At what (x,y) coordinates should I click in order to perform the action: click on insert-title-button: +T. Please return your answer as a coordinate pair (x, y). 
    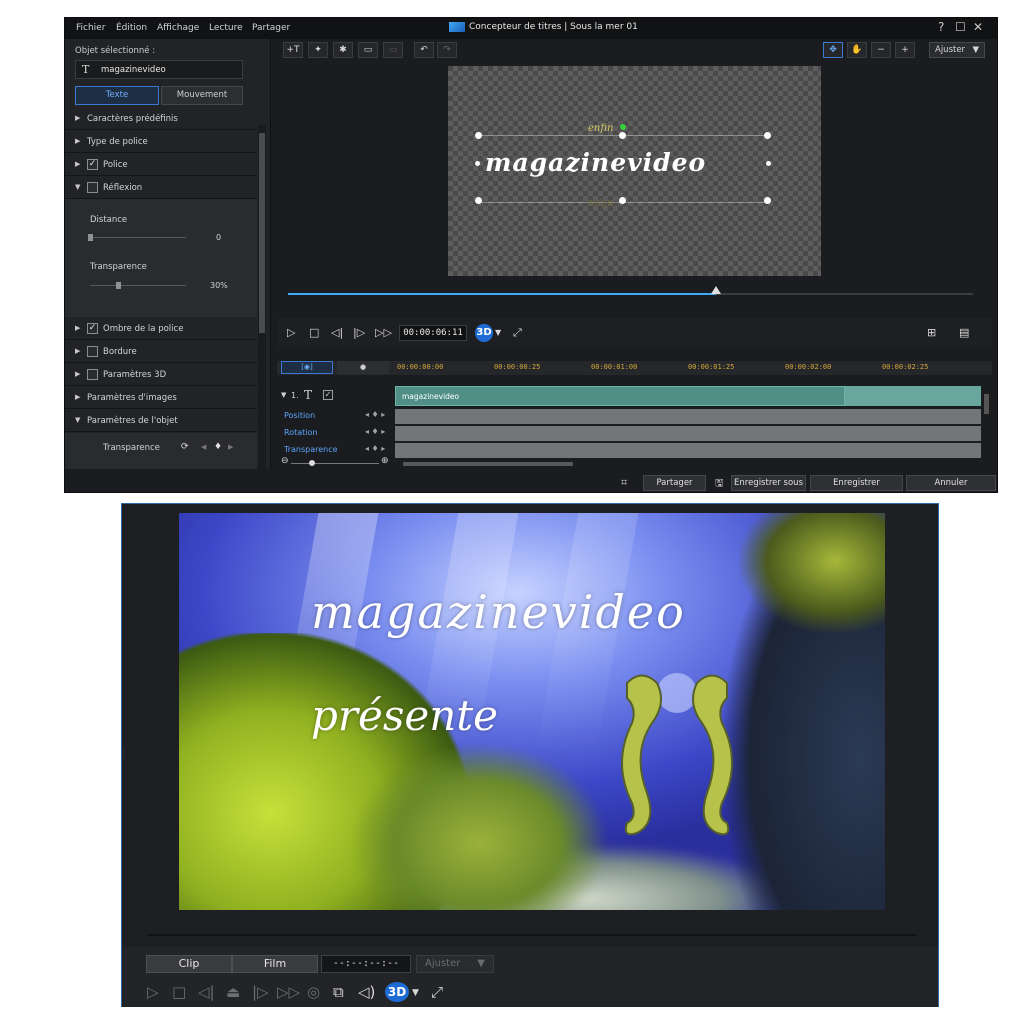
    Looking at the image, I should click on (293, 50).